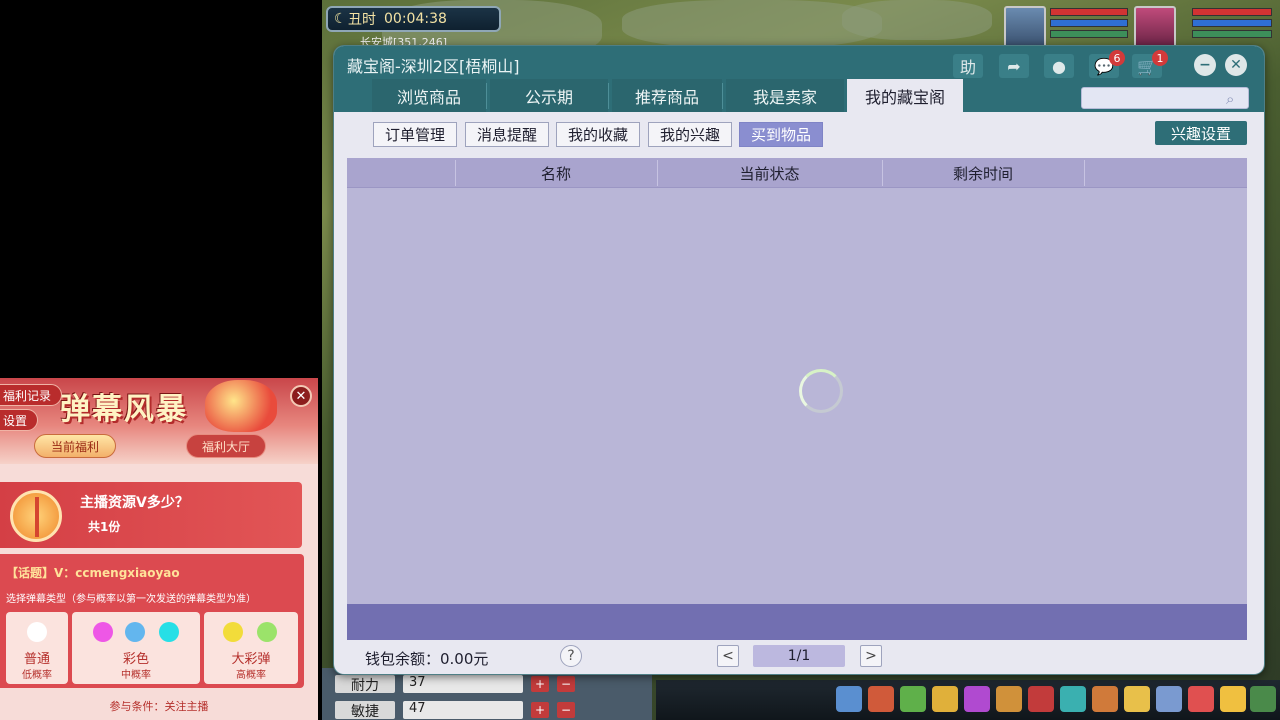 The width and height of the screenshot is (1280, 720). I want to click on type-name: 彩色, so click(135, 659).